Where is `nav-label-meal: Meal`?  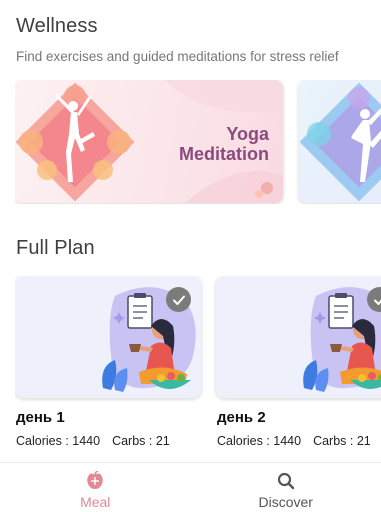
nav-label-meal: Meal is located at coordinates (95, 502).